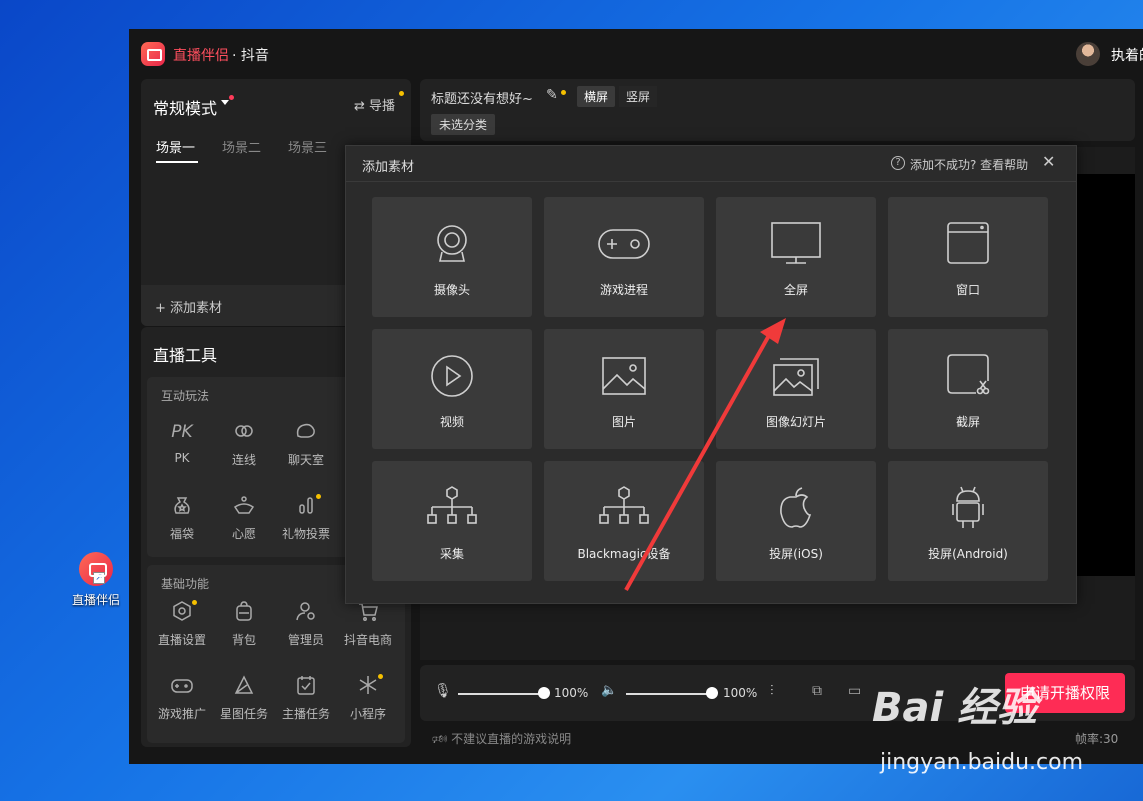 The image size is (1143, 801). What do you see at coordinates (982, 762) in the screenshot?
I see `watermark-url: jingyan.baidu.com` at bounding box center [982, 762].